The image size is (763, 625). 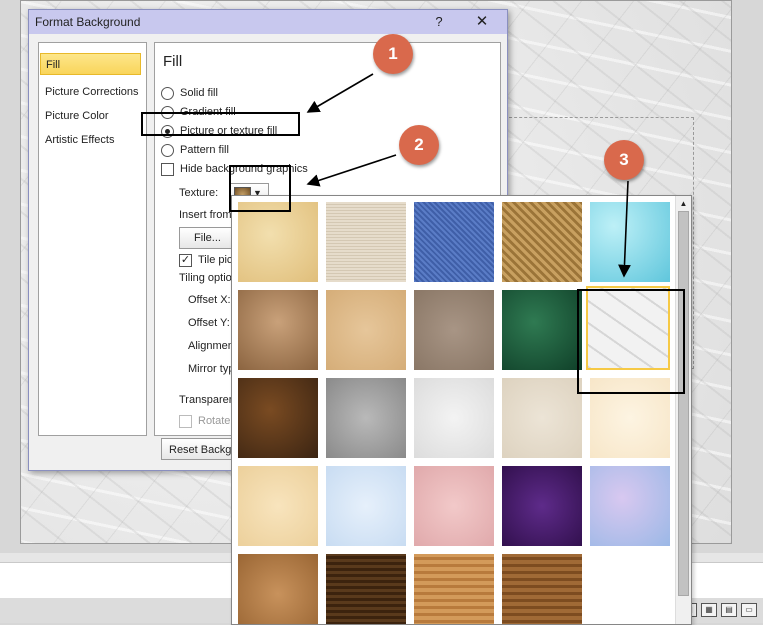 I want to click on annotation-badge-2: 2, so click(x=419, y=145).